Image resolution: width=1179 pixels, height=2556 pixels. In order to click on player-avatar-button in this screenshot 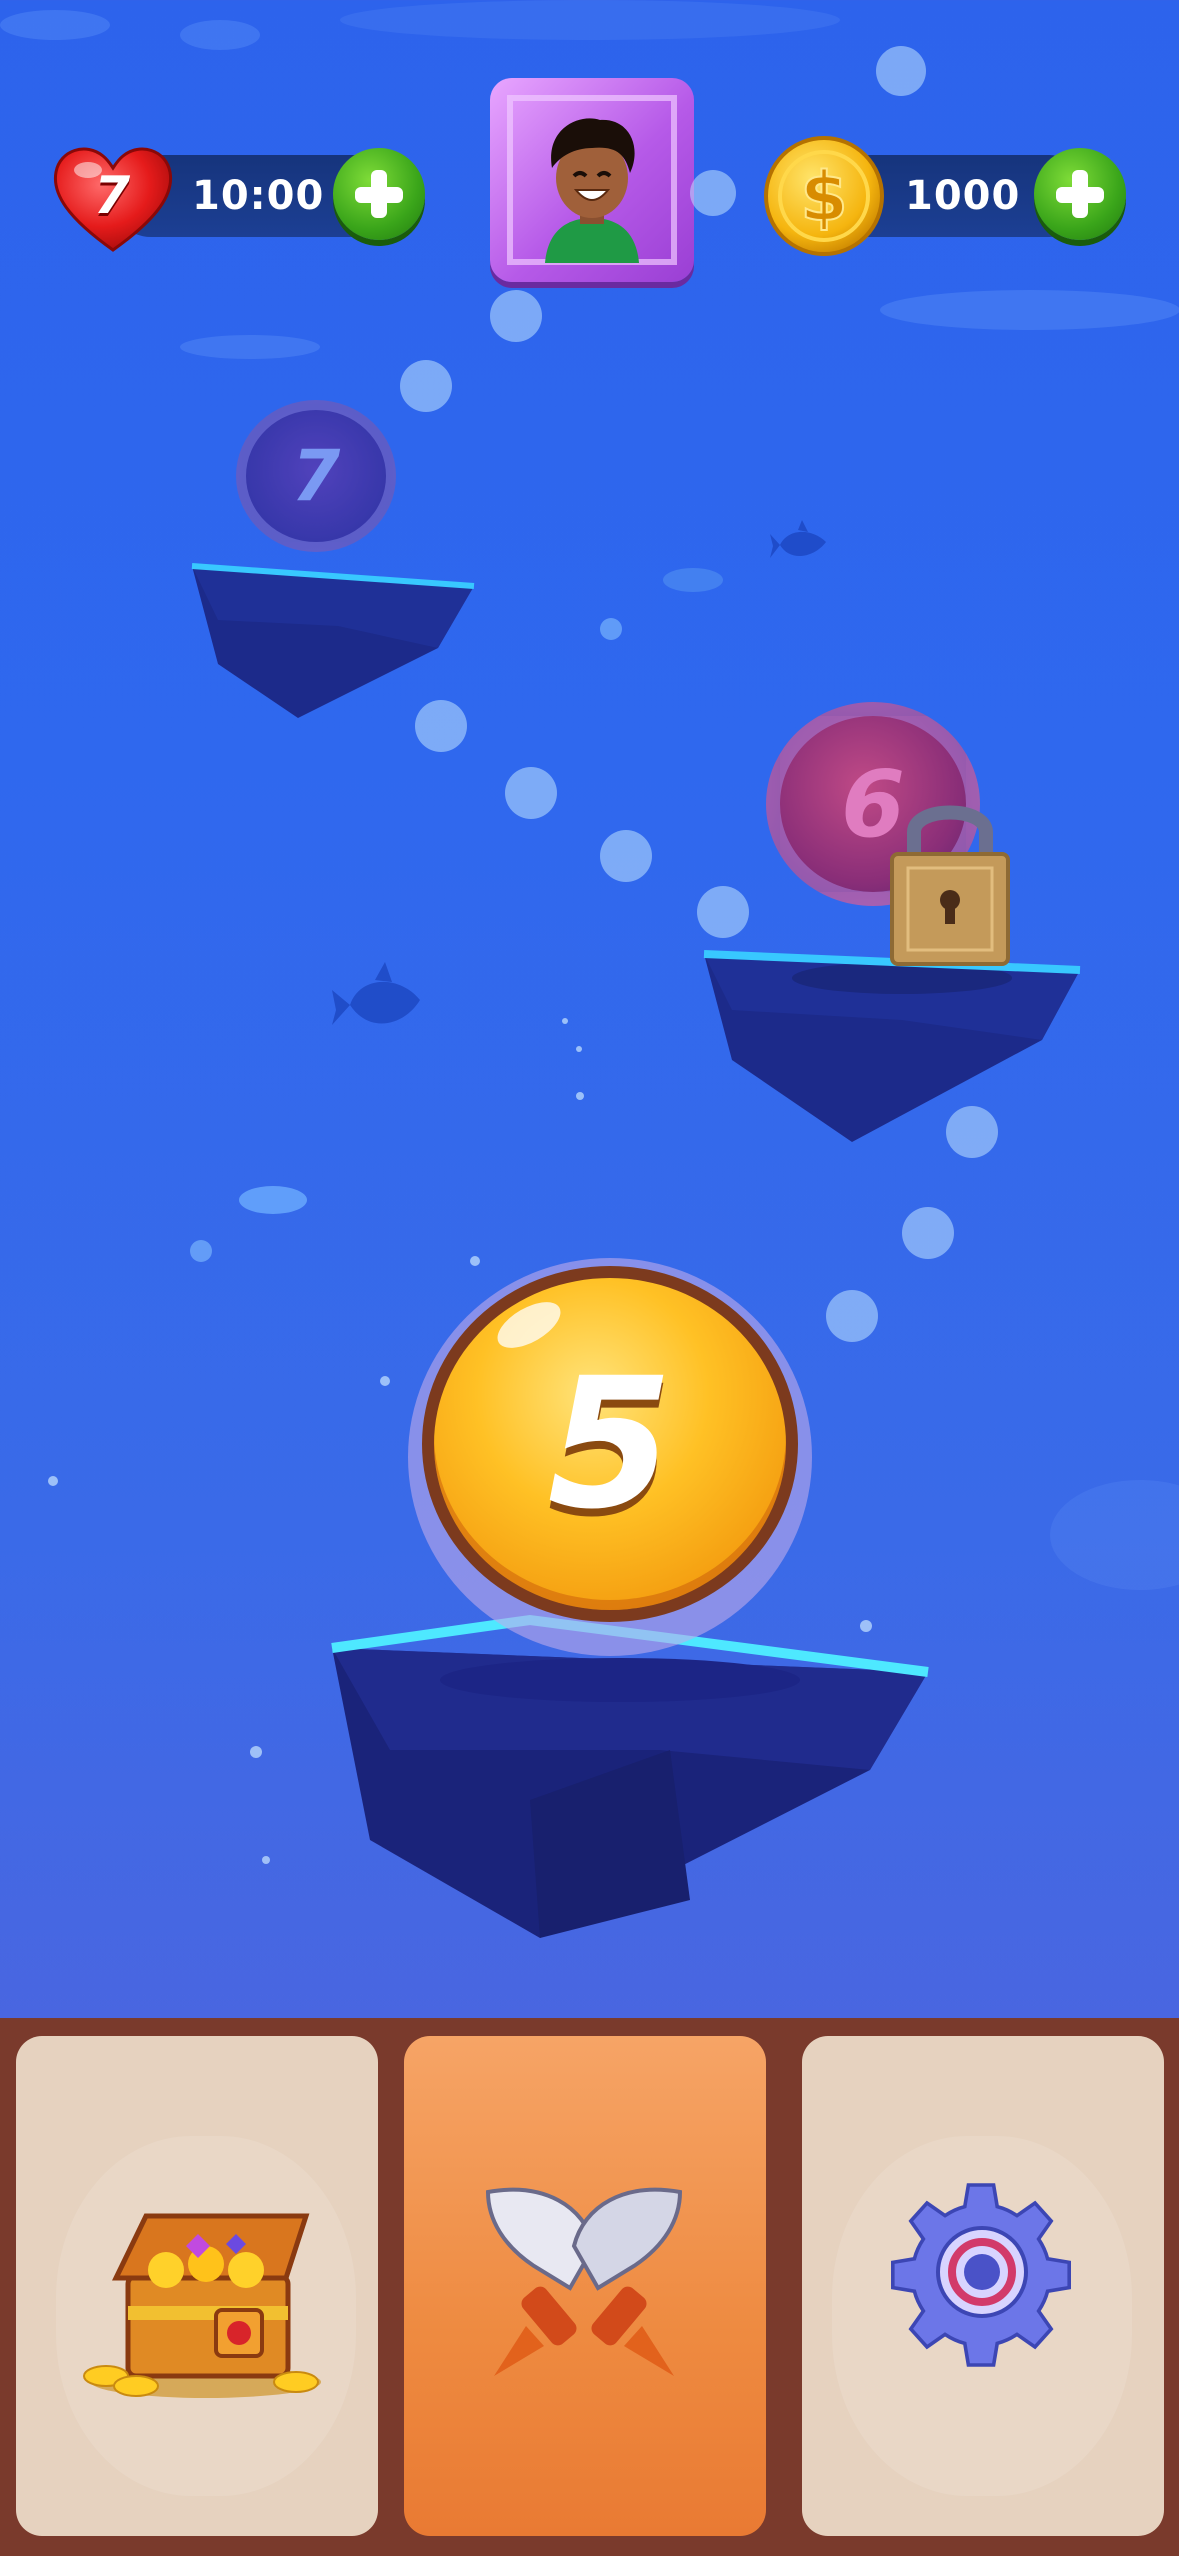, I will do `click(592, 180)`.